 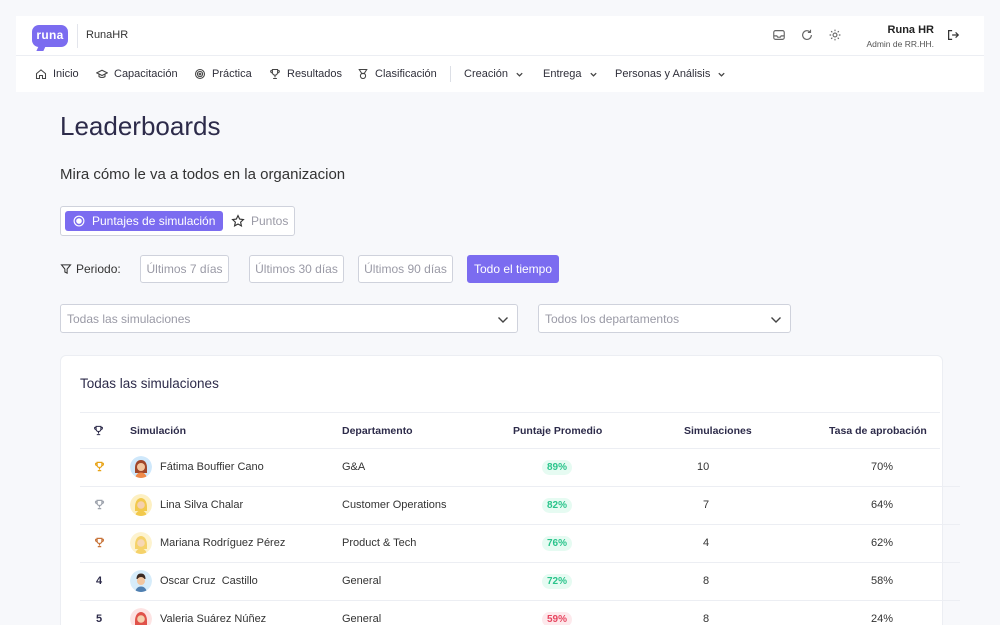 I want to click on settings-gear-icon, so click(x=835, y=35).